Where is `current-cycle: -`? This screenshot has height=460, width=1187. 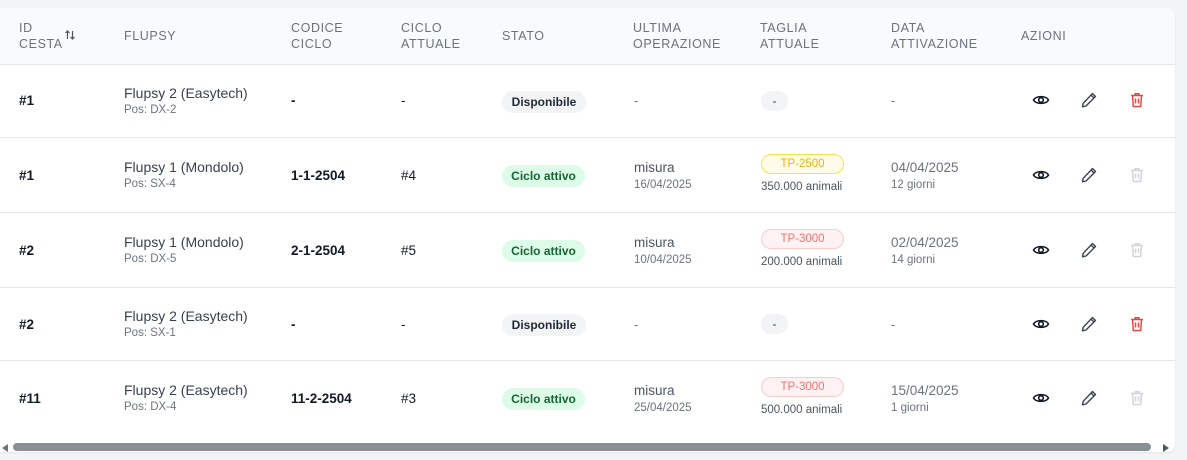
current-cycle: - is located at coordinates (403, 100).